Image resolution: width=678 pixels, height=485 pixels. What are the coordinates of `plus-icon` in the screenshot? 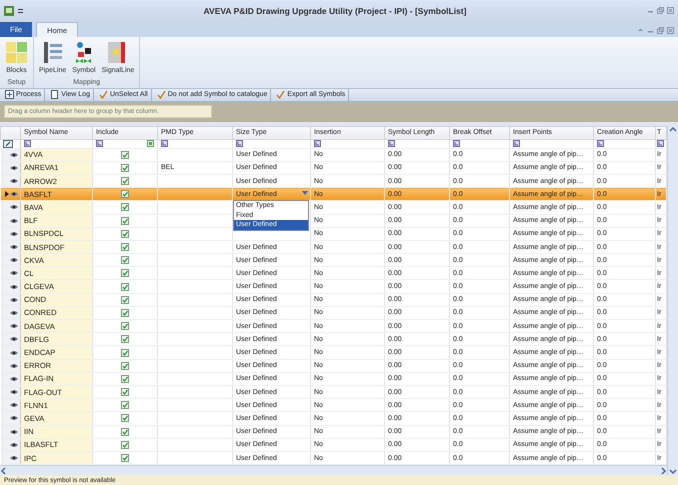 It's located at (9, 95).